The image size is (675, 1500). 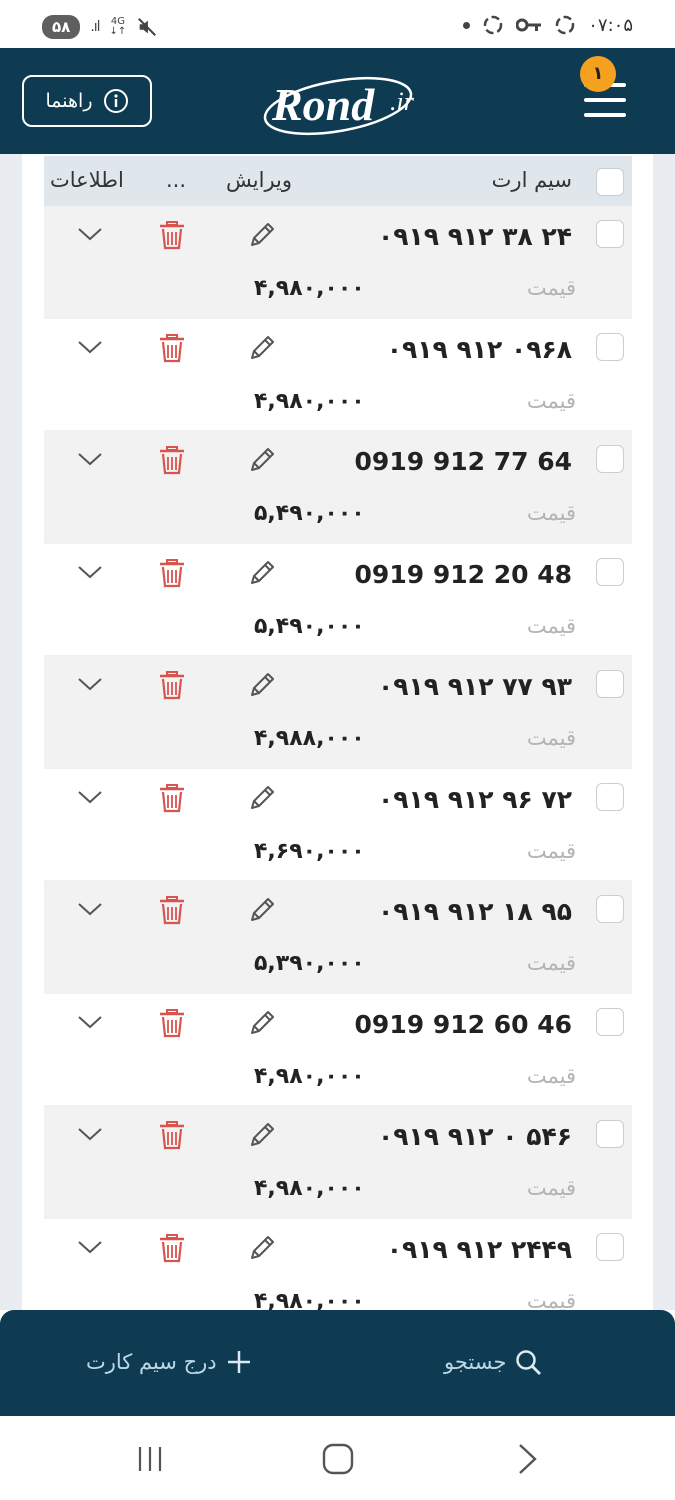 What do you see at coordinates (493, 1362) in the screenshot?
I see `search-button: جستجو` at bounding box center [493, 1362].